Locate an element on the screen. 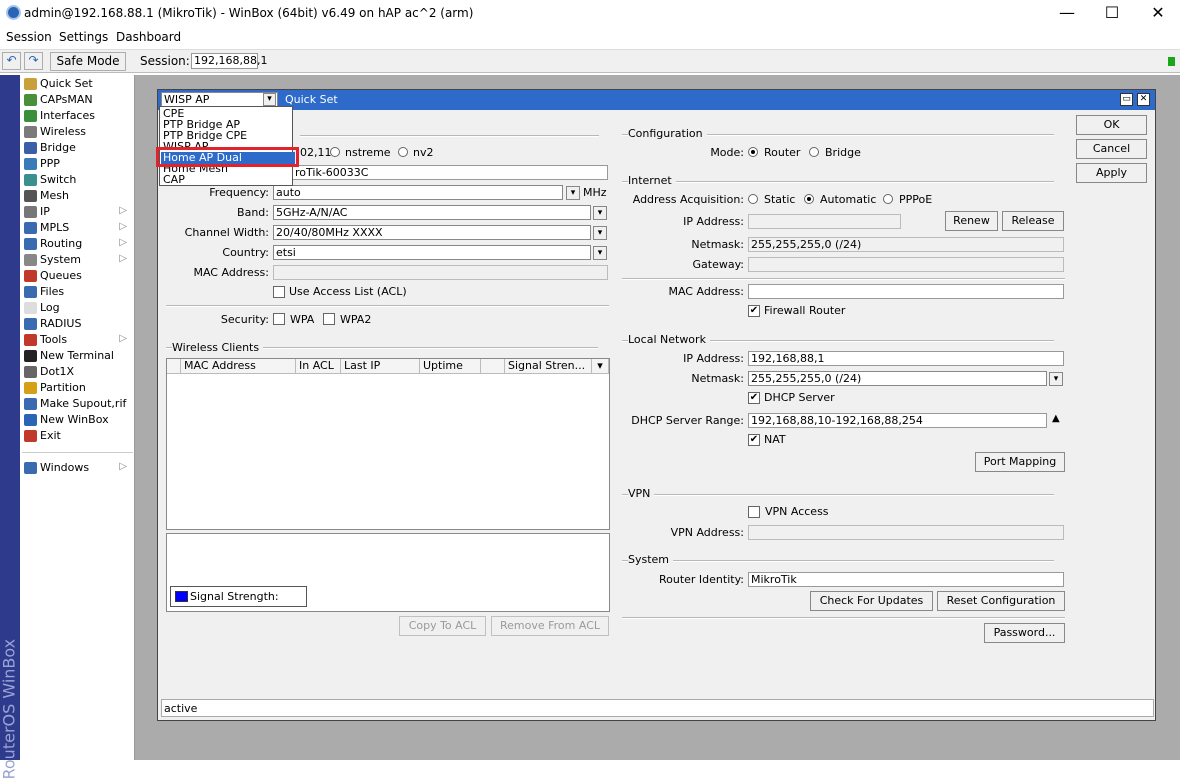 The image size is (1180, 780). check-for-updates-button: Check For Updates is located at coordinates (871, 601).